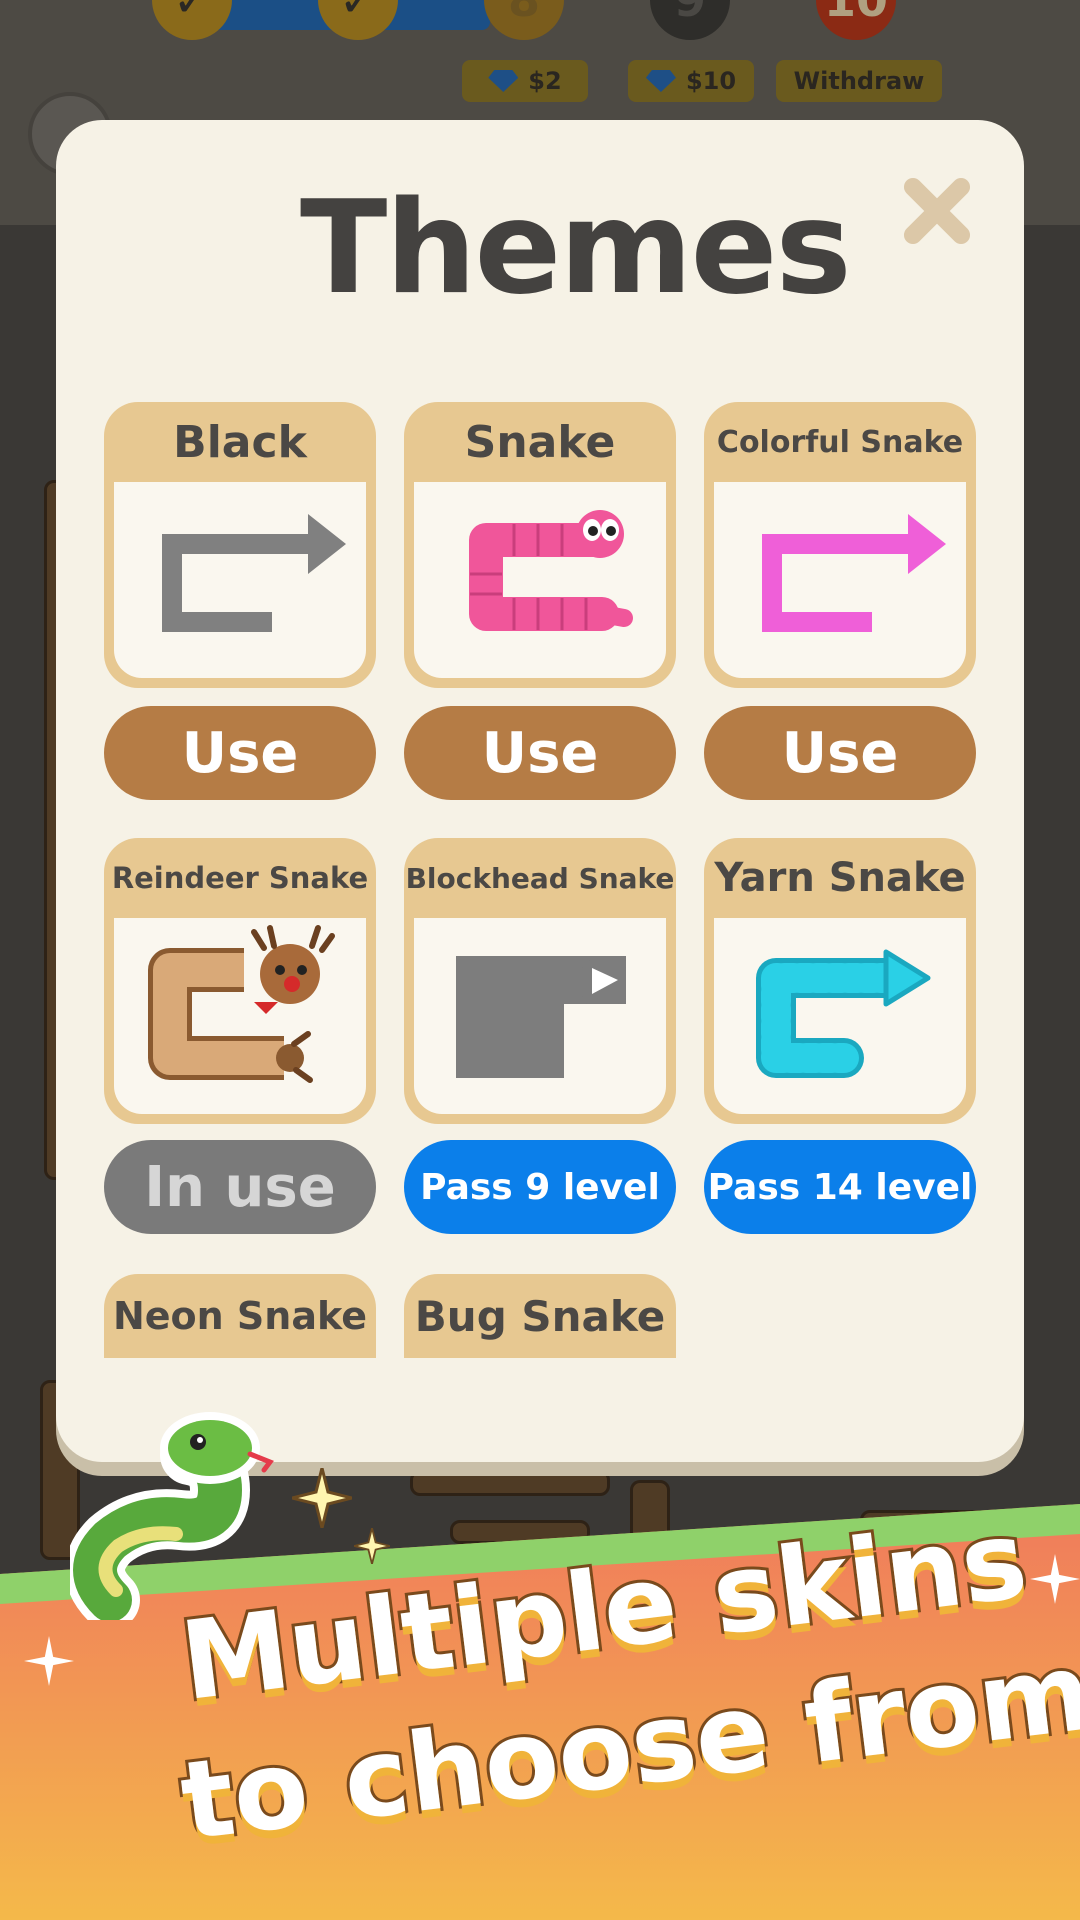 The width and height of the screenshot is (1080, 1920). What do you see at coordinates (241, 1004) in the screenshot?
I see `reindeer-snake-preview-icon` at bounding box center [241, 1004].